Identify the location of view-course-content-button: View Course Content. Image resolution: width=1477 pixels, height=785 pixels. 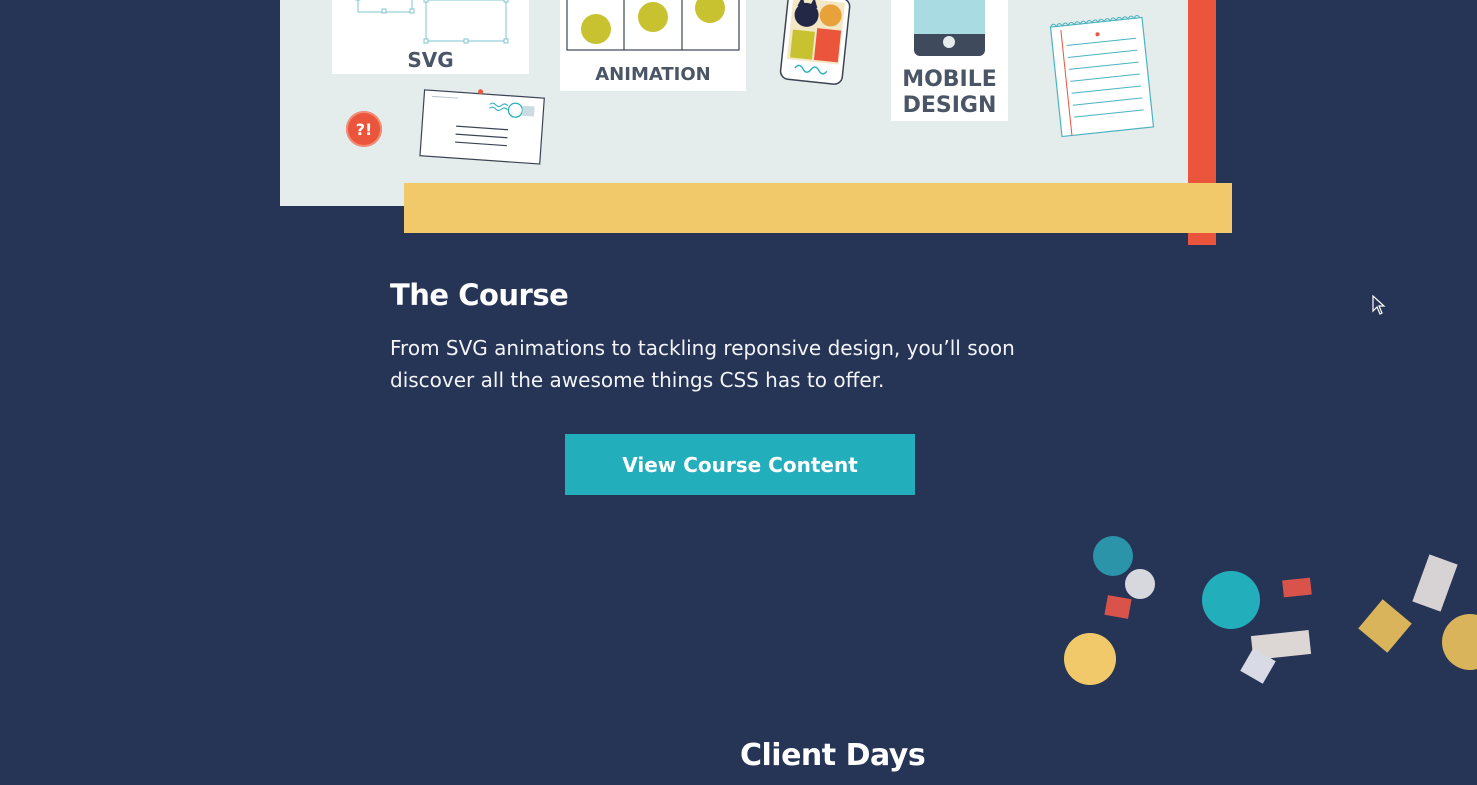
(740, 464).